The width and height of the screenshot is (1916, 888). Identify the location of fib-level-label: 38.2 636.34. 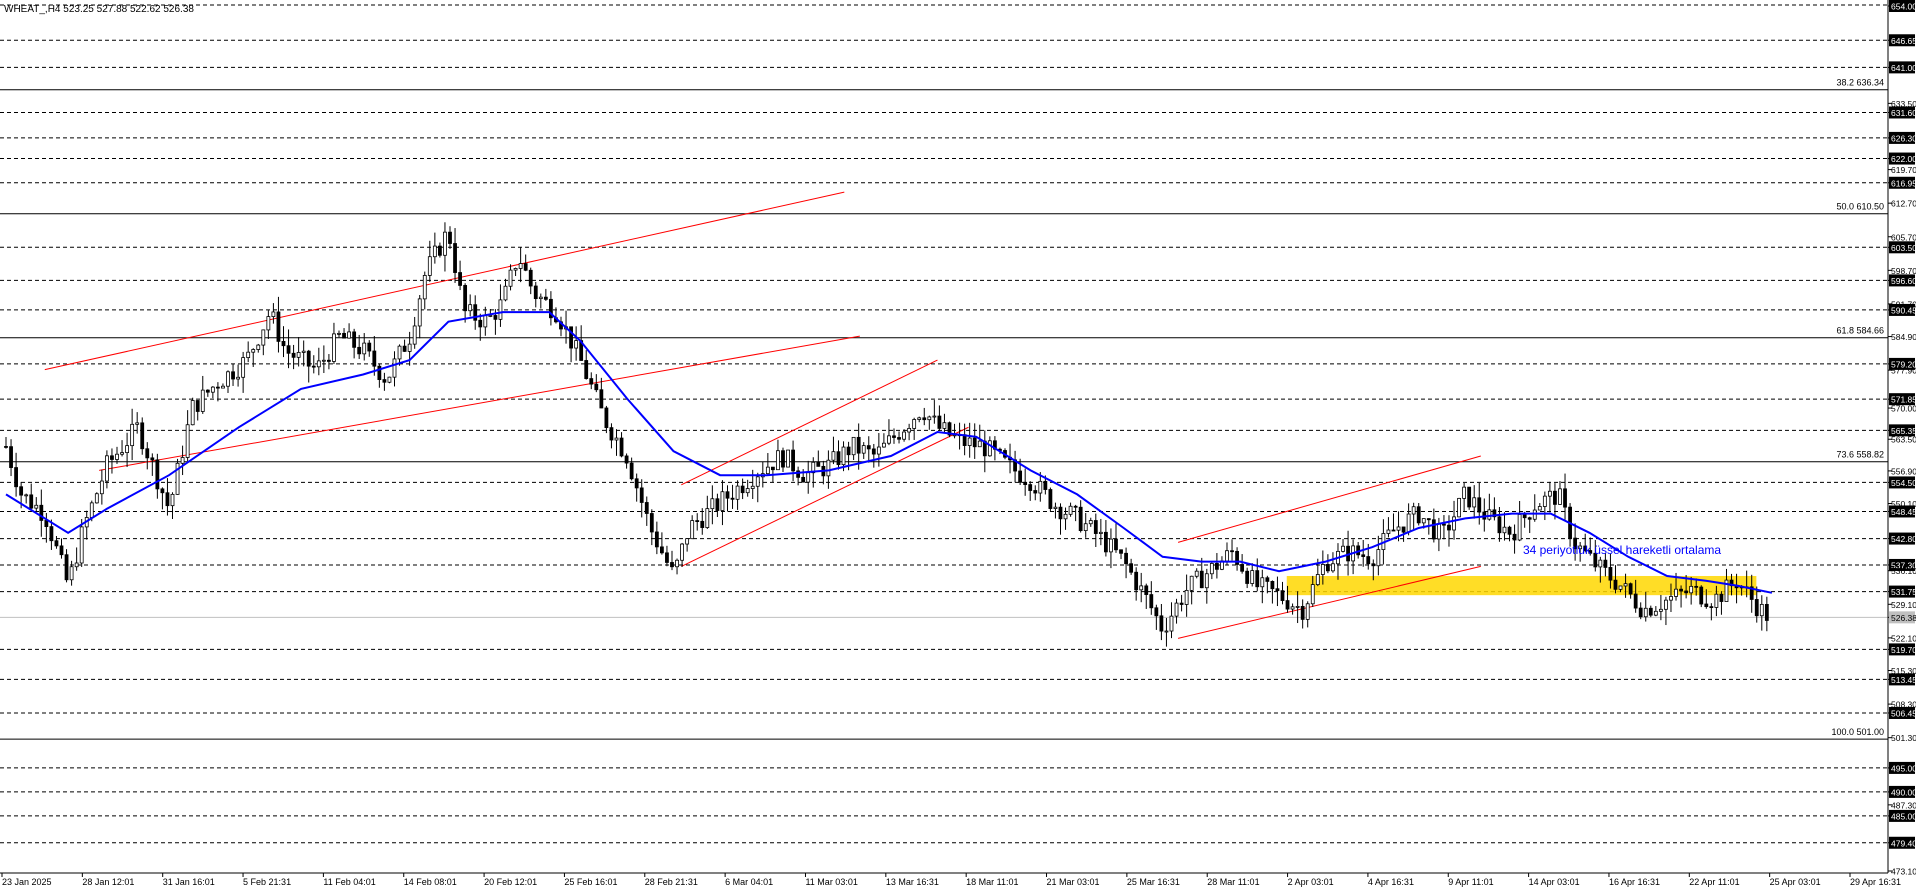
(1860, 83).